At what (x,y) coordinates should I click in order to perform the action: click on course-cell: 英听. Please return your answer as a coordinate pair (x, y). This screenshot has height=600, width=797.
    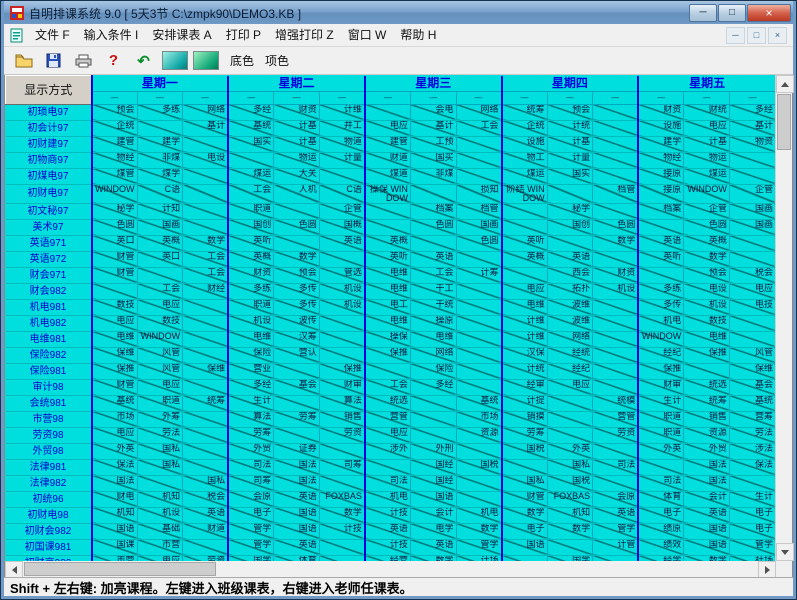
    Looking at the image, I should click on (524, 243).